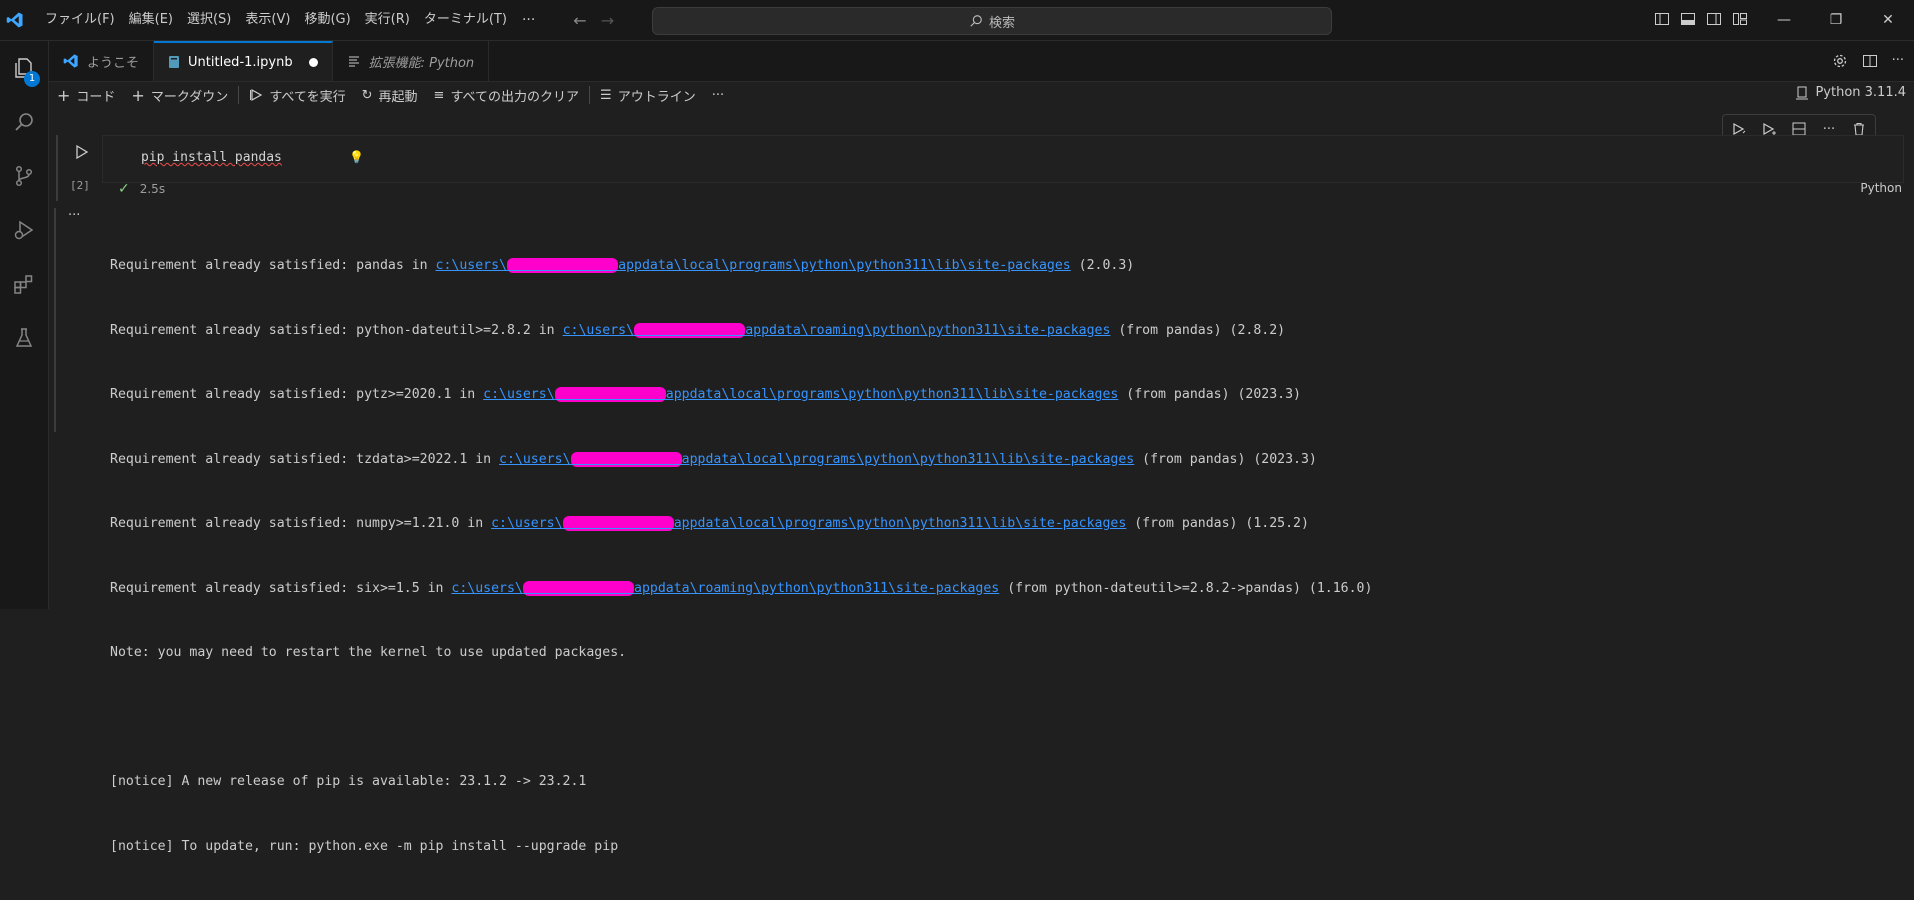 The height and width of the screenshot is (900, 1914). I want to click on tab-extension-python: 拡張機能: Python, so click(411, 61).